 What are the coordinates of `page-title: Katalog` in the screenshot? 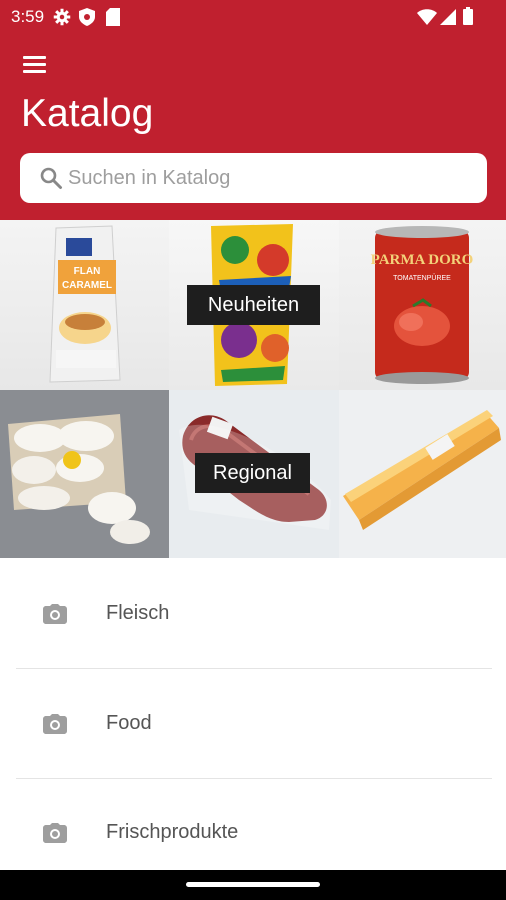 It's located at (87, 113).